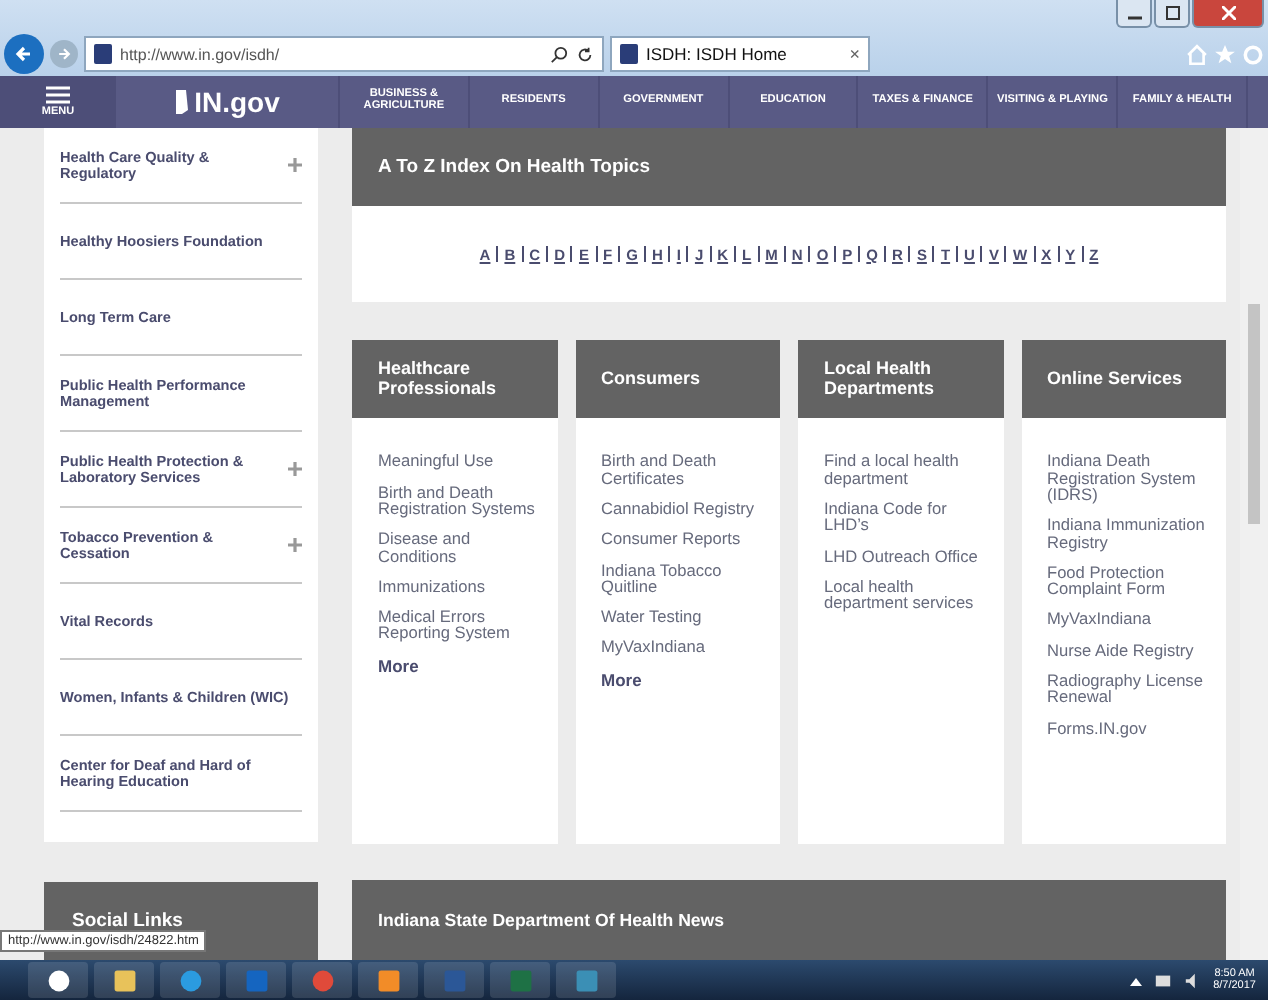 The width and height of the screenshot is (1268, 1000). I want to click on refresh-icon, so click(585, 54).